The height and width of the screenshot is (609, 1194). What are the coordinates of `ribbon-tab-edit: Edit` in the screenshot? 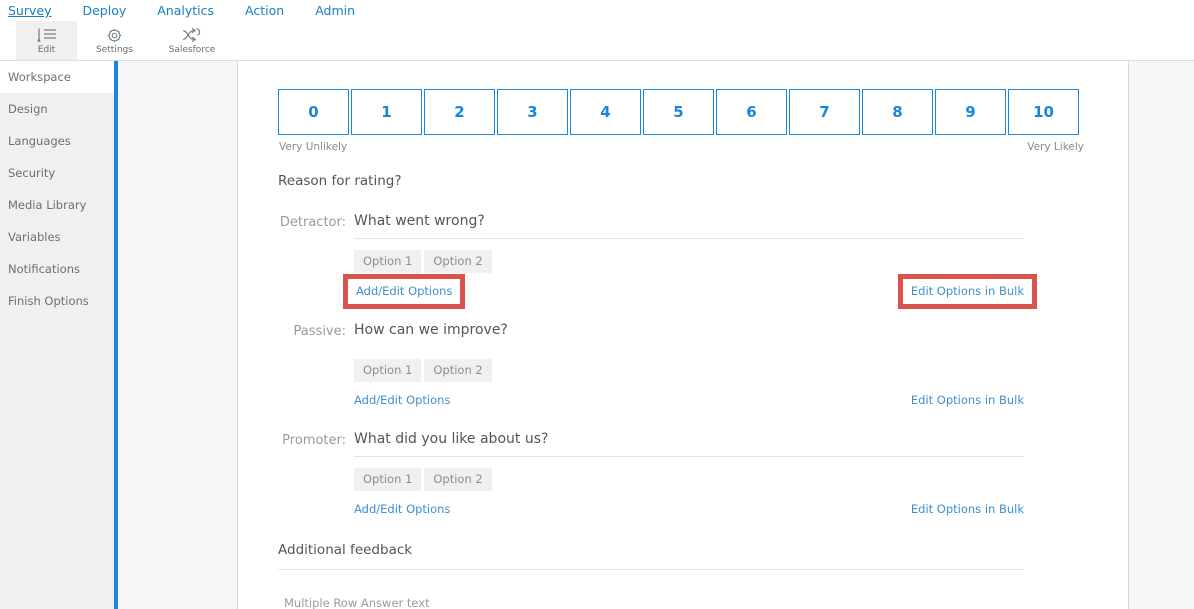 It's located at (46, 40).